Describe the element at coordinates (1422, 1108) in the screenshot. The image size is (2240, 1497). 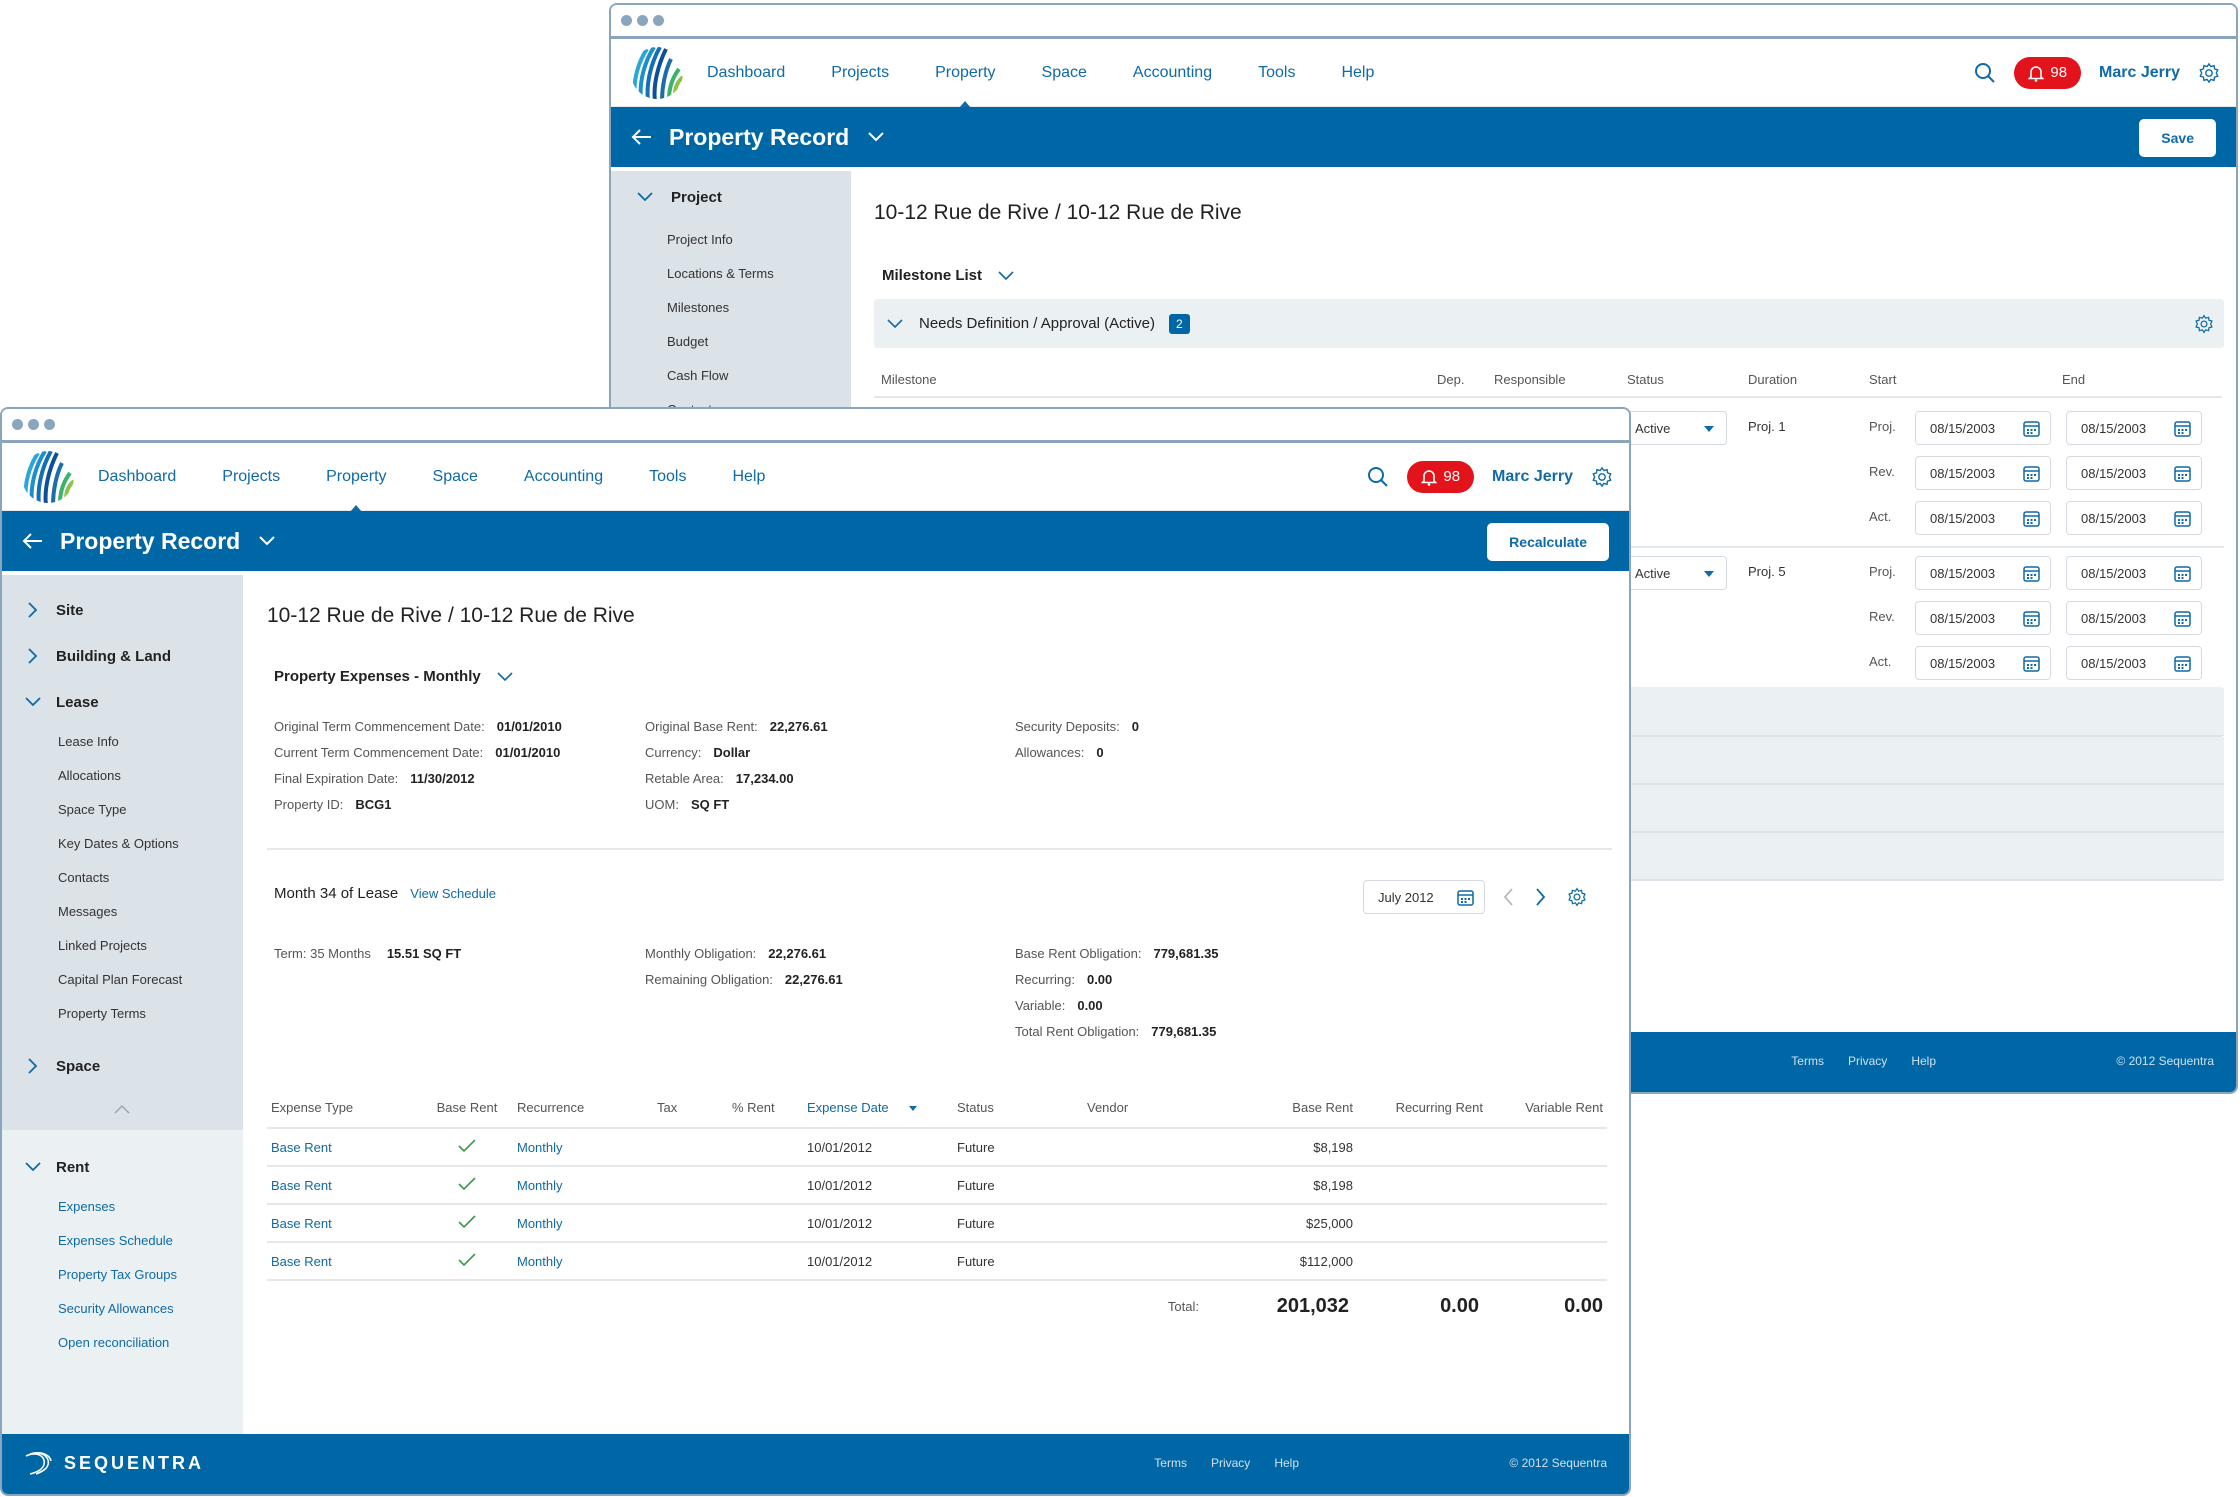
I see `column-header-recurring-rent: Recurring Rent` at that location.